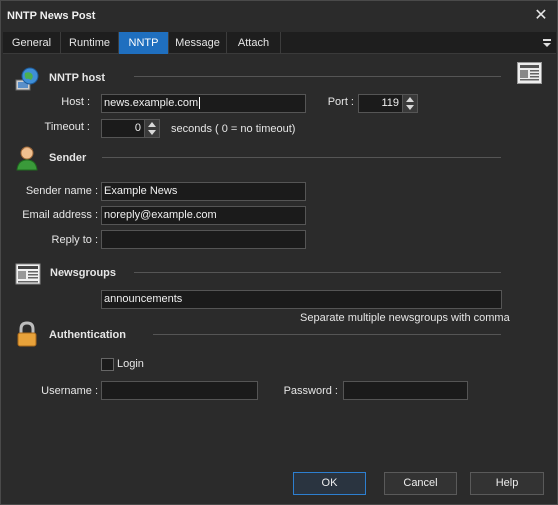  Describe the element at coordinates (27, 79) in the screenshot. I see `globe-network-icon` at that location.